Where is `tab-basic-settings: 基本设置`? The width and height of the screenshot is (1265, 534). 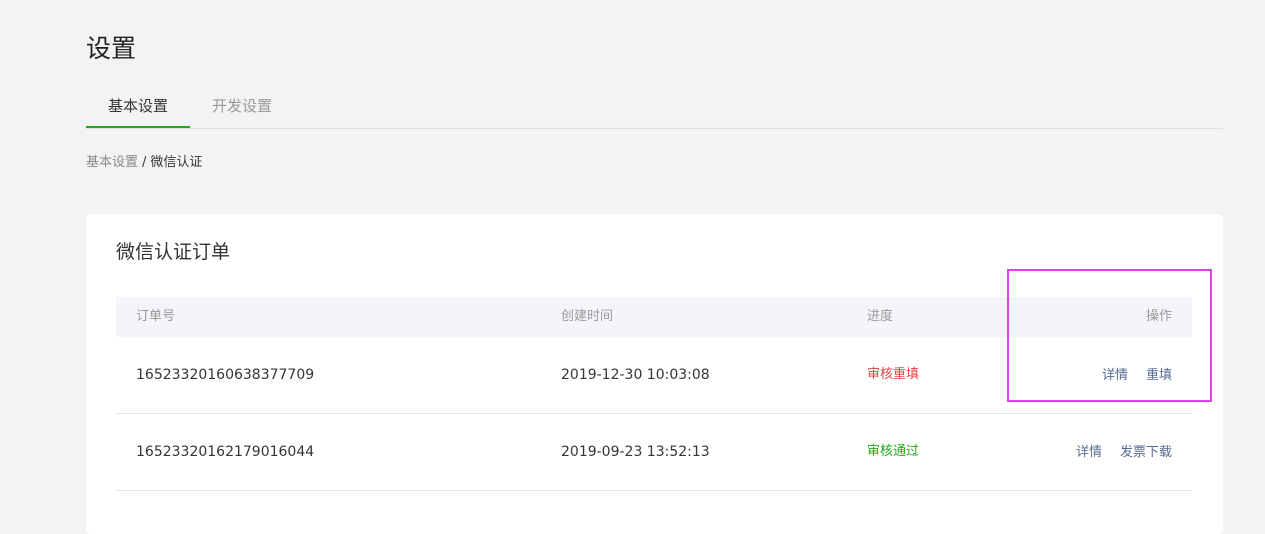
tab-basic-settings: 基本设置 is located at coordinates (138, 109).